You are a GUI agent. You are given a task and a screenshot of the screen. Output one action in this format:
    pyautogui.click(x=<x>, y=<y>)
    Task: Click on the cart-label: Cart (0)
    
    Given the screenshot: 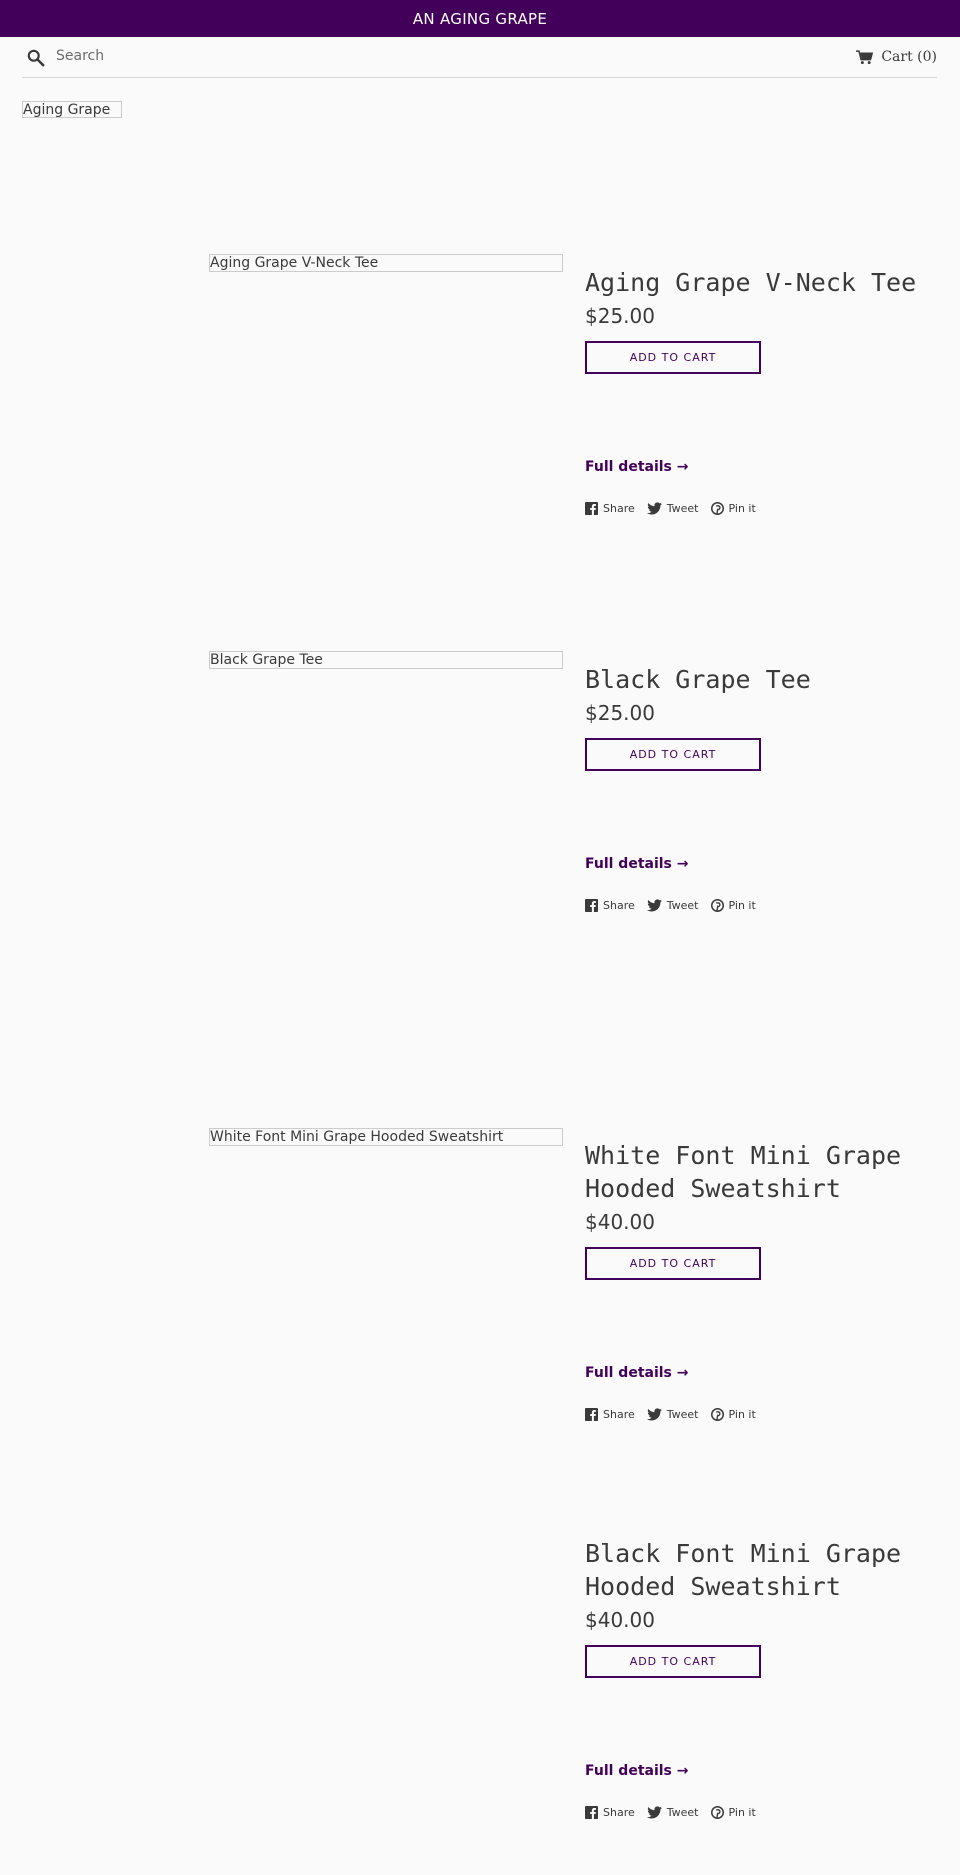 What is the action you would take?
    pyautogui.click(x=909, y=57)
    